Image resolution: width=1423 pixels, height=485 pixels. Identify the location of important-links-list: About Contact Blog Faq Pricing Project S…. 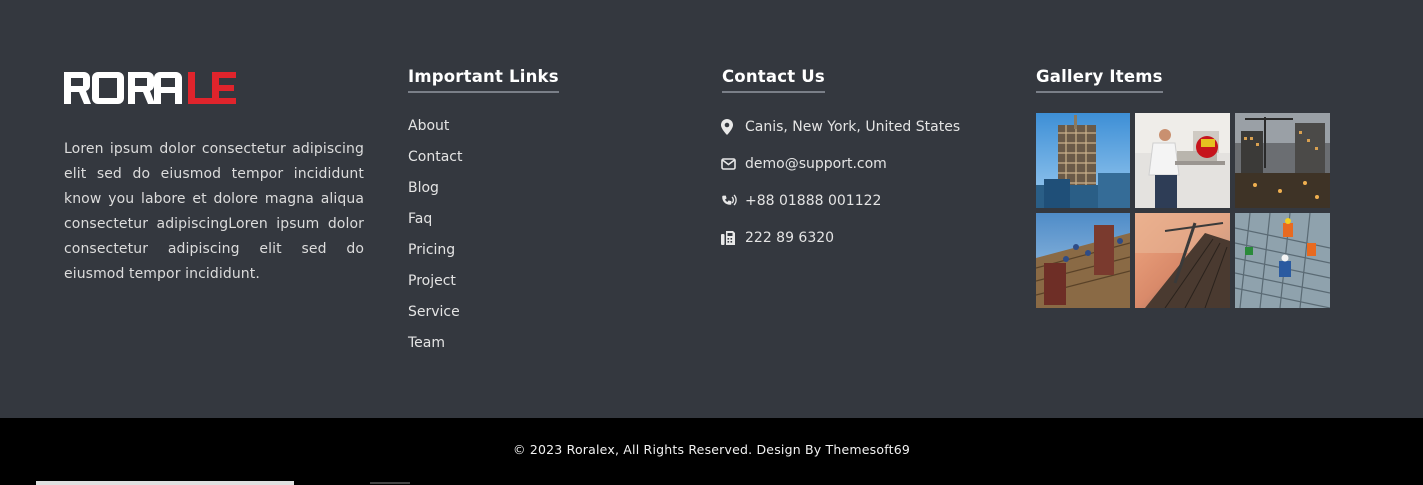
(435, 240).